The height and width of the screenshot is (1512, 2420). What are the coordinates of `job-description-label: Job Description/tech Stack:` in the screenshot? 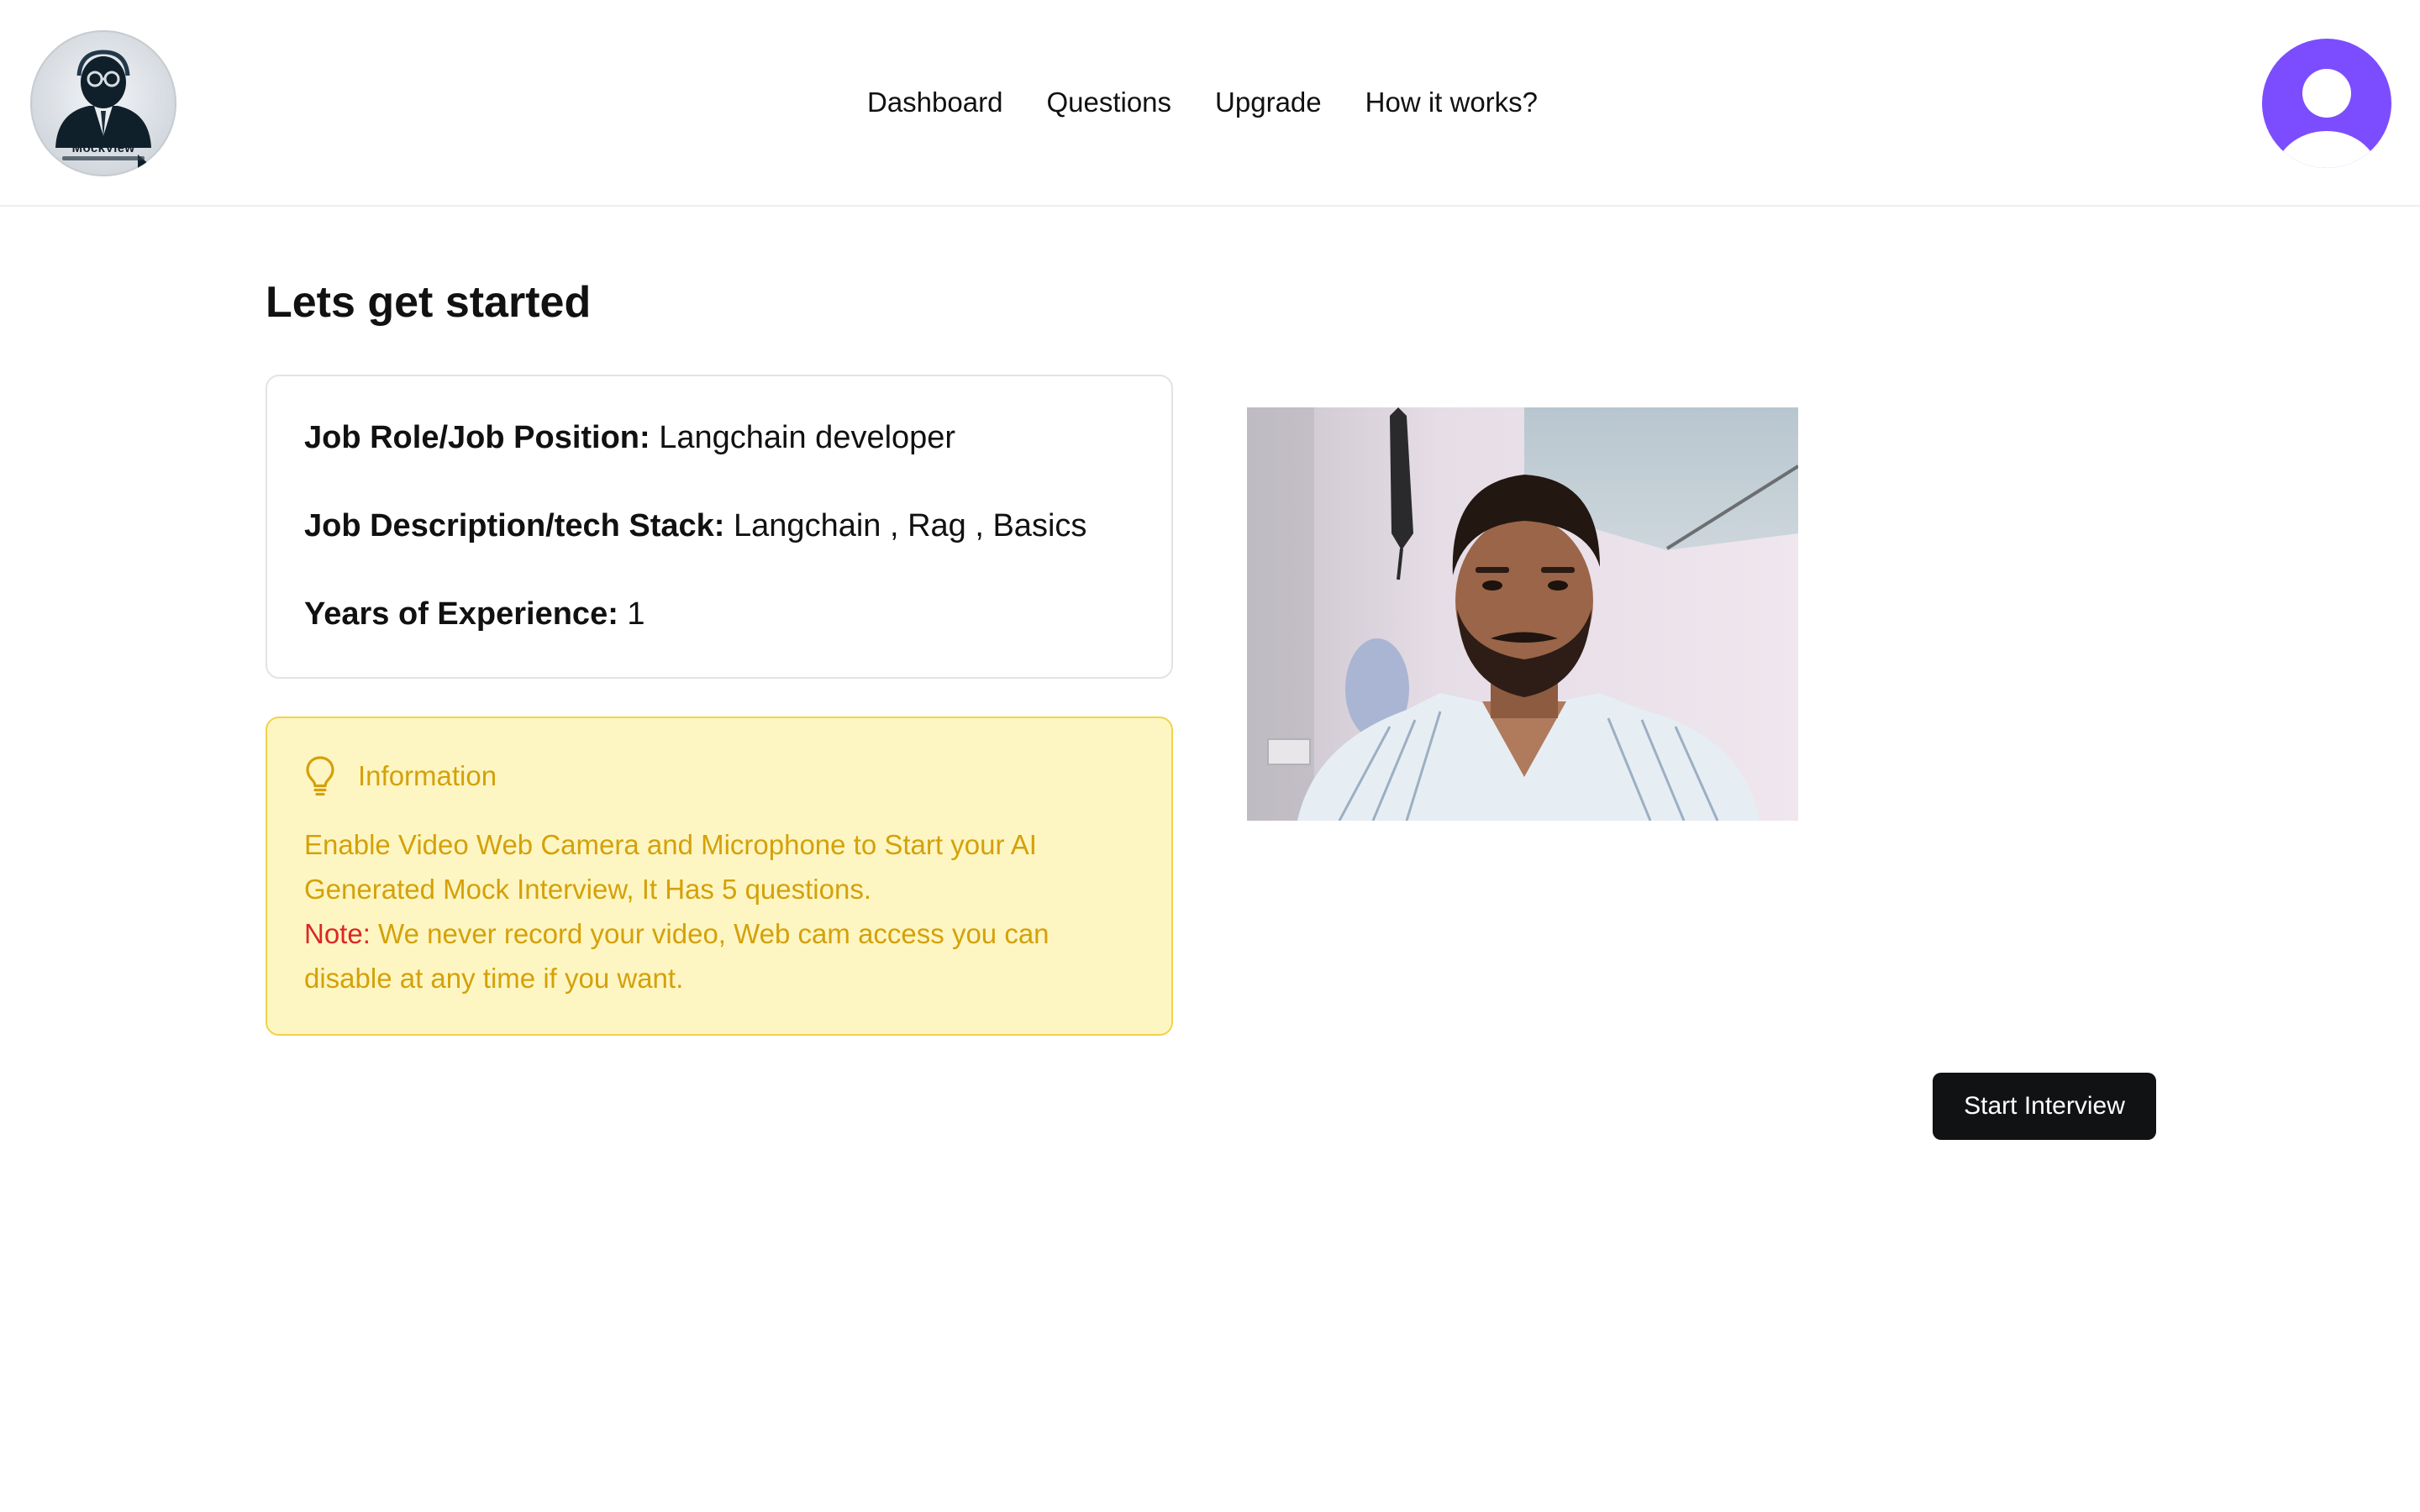 It's located at (514, 525).